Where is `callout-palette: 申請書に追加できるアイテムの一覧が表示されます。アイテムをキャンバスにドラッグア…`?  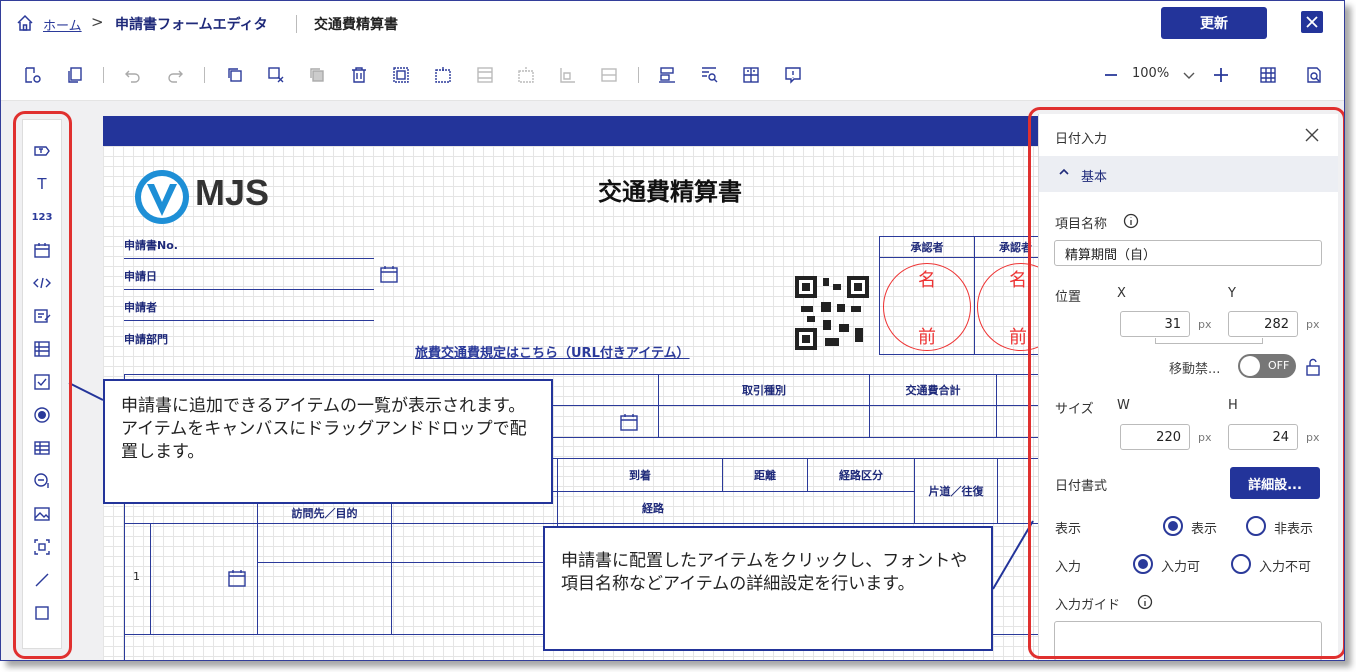 callout-palette: 申請書に追加できるアイテムの一覧が表示されます。アイテムをキャンバスにドラッグア… is located at coordinates (328, 441).